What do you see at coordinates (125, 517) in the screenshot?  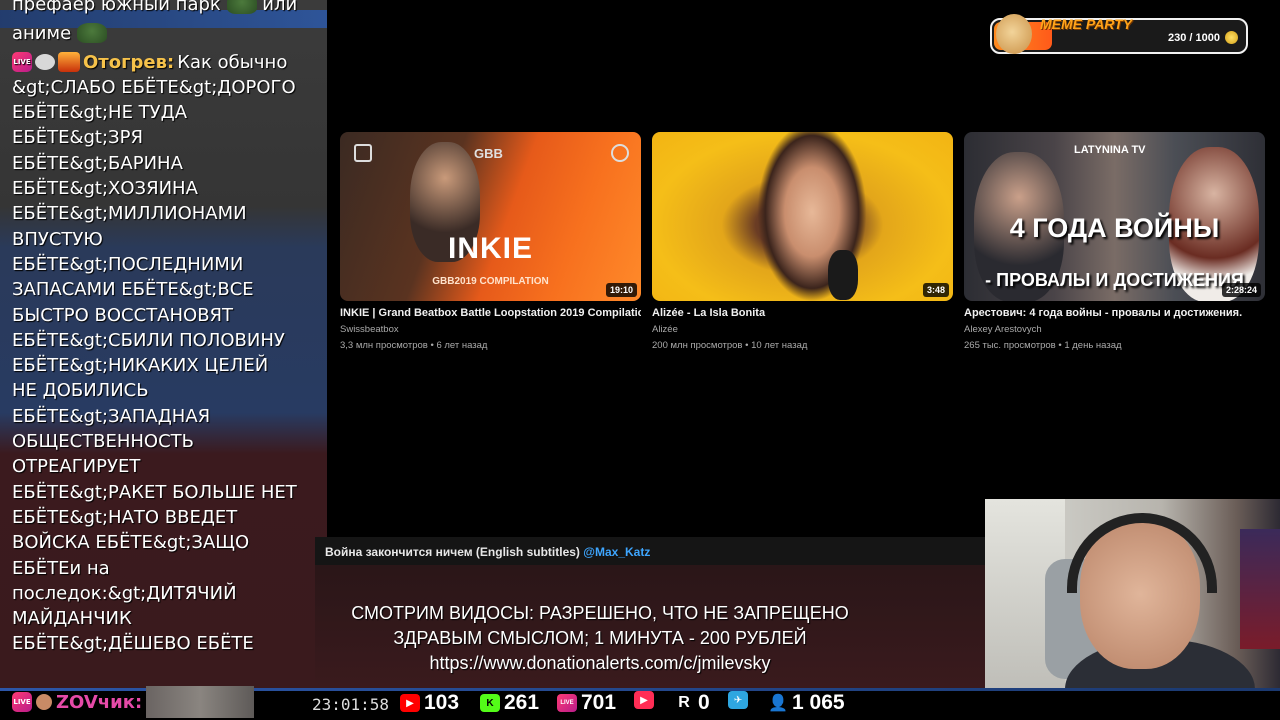 I see `chat-line: ЕБЁТЕ&gt;НАТО ВВЕДЕТ` at bounding box center [125, 517].